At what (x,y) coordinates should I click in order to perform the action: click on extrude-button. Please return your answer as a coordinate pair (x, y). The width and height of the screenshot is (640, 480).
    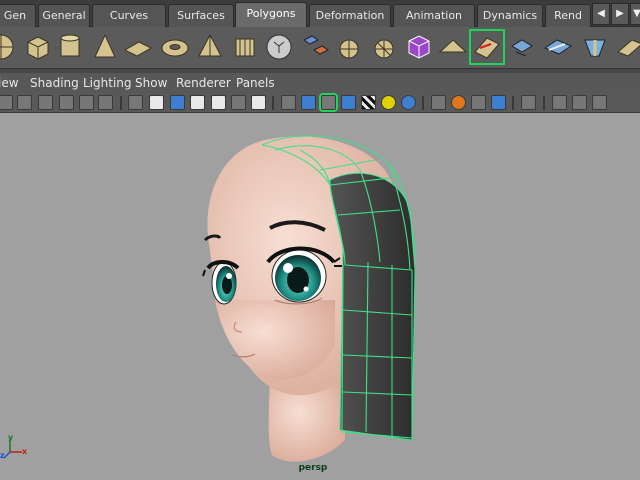
    Looking at the image, I should click on (419, 47).